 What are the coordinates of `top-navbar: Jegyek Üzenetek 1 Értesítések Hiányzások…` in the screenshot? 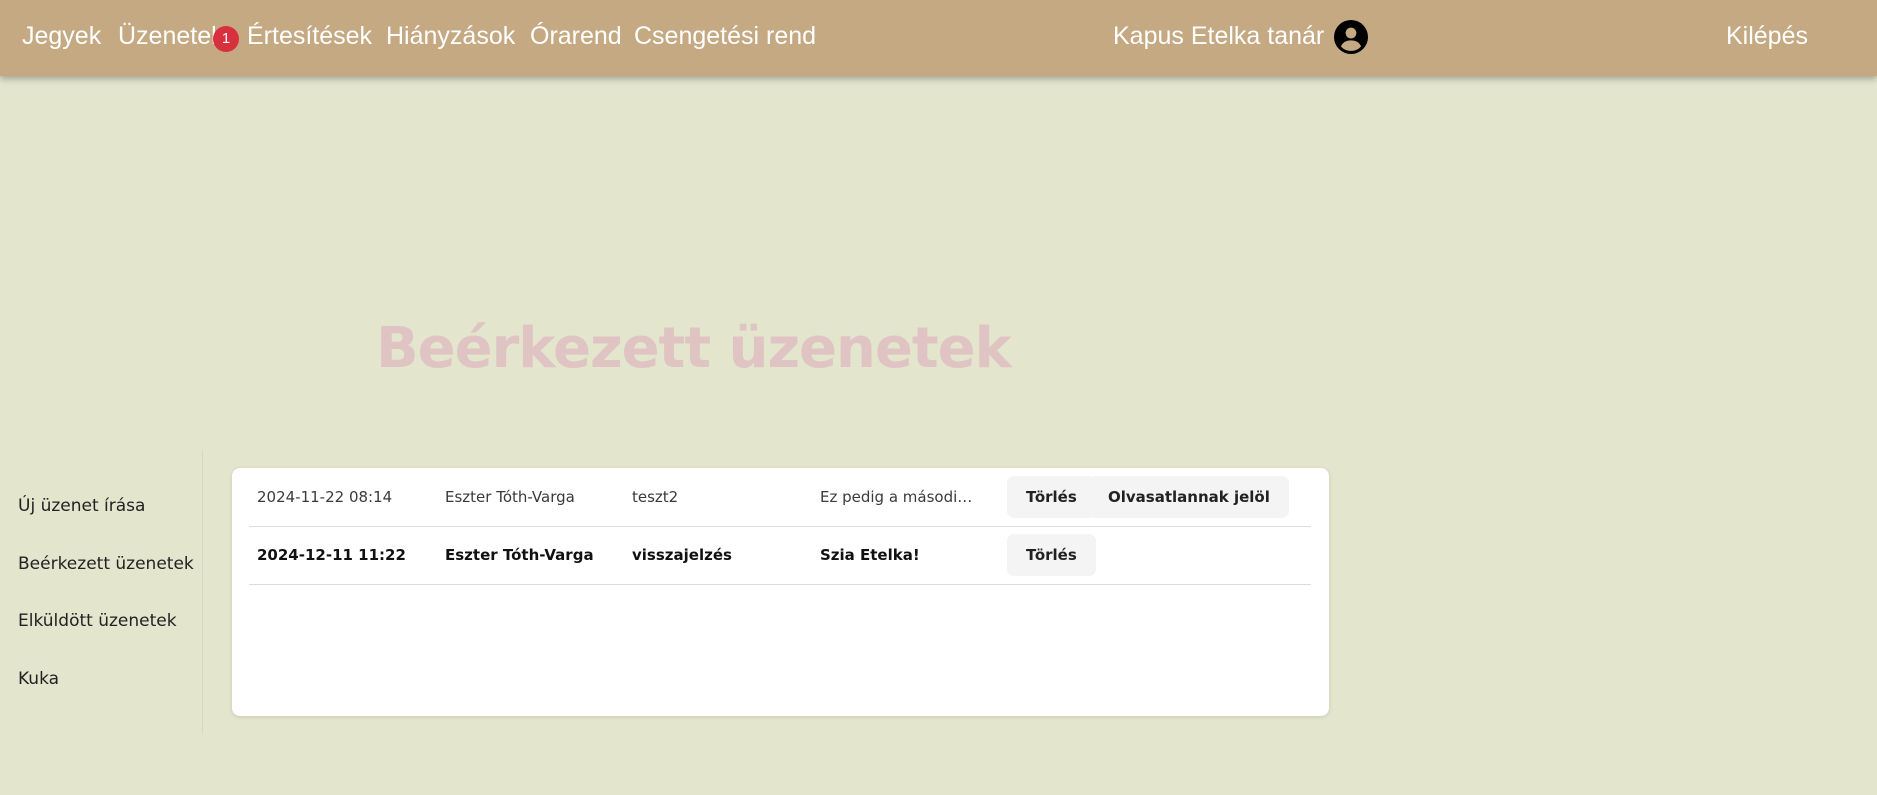 It's located at (938, 38).